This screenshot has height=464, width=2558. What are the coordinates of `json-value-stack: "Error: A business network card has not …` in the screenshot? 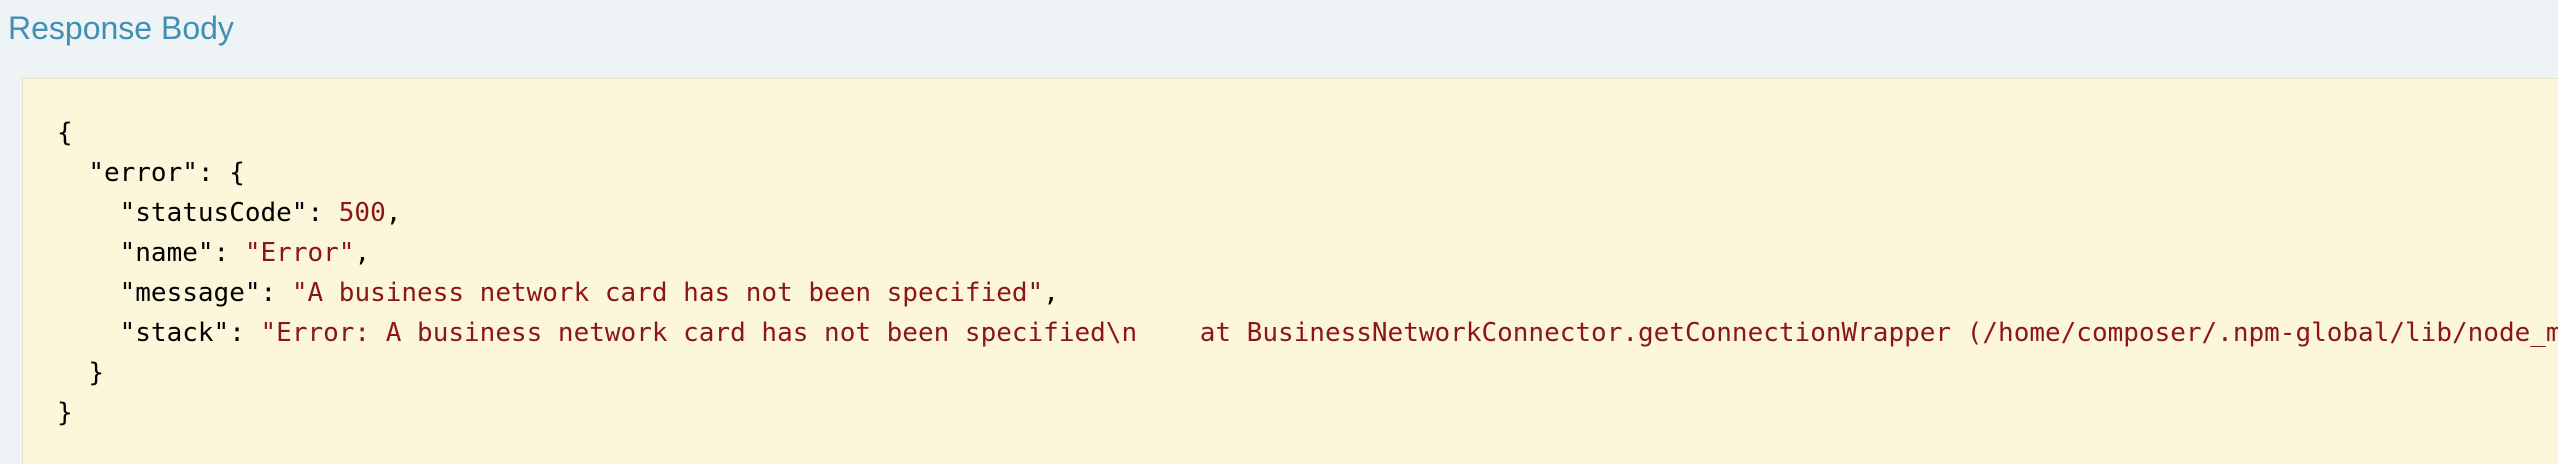 It's located at (1409, 333).